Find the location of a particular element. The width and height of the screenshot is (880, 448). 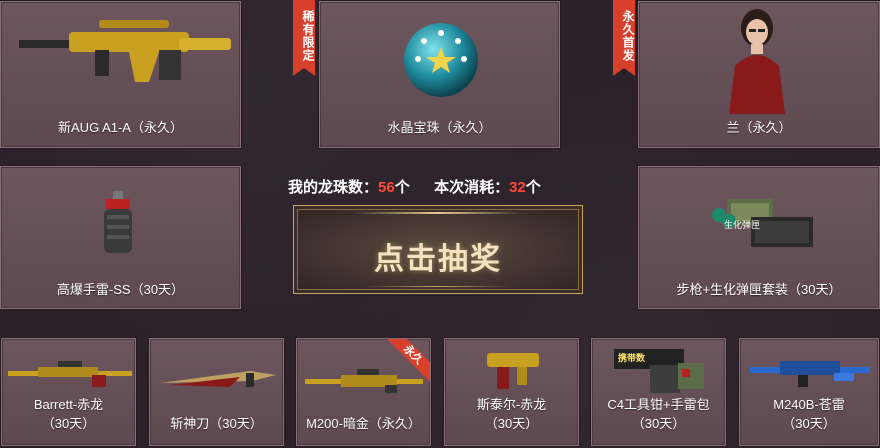

prize-card-blade: 斩神刀（30天） is located at coordinates (216, 392).